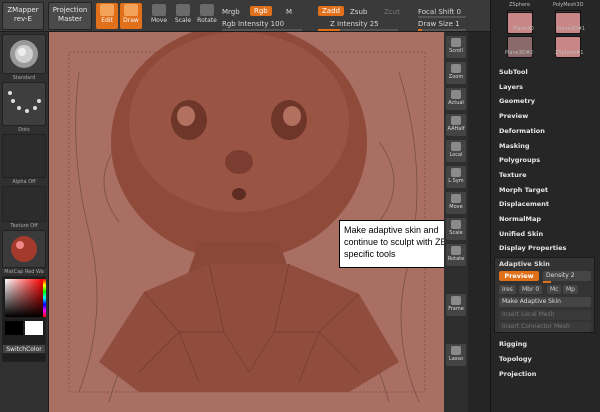 Image resolution: width=600 pixels, height=412 pixels. I want to click on projection-label: Projection, so click(70, 10).